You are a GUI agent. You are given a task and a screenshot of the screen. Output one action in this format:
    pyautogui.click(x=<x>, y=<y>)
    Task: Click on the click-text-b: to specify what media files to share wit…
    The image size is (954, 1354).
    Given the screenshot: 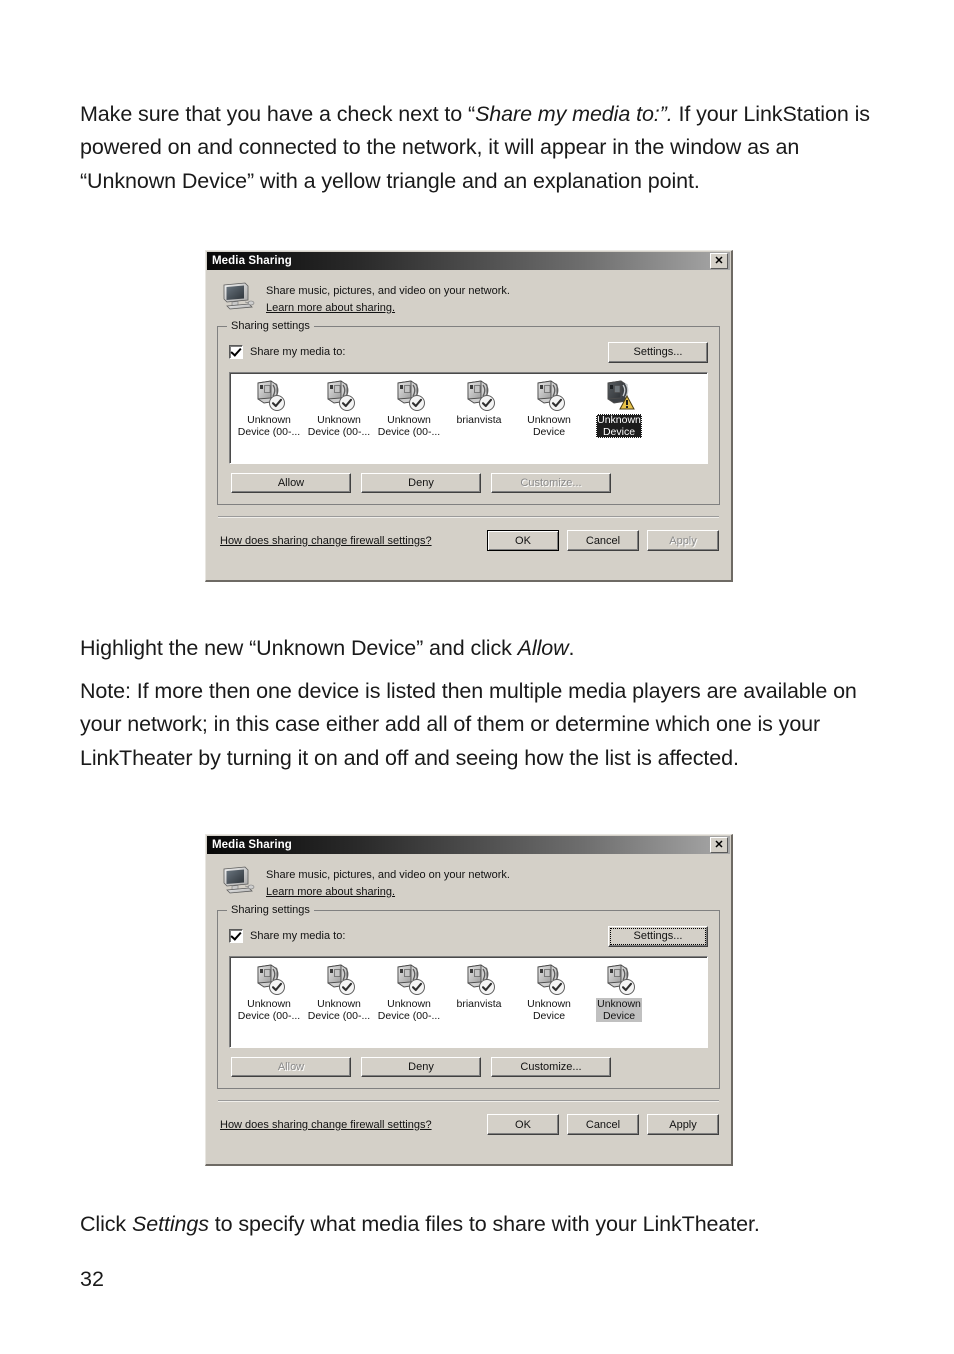 What is the action you would take?
    pyautogui.click(x=484, y=1223)
    